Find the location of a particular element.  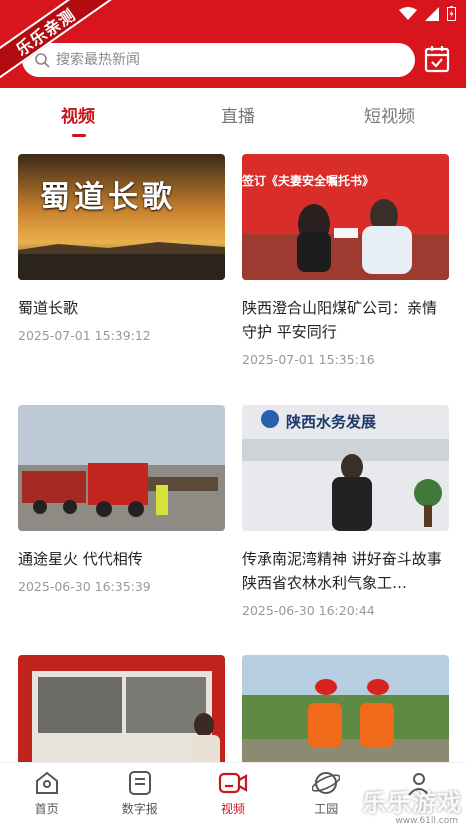

signal-icon is located at coordinates (432, 13).